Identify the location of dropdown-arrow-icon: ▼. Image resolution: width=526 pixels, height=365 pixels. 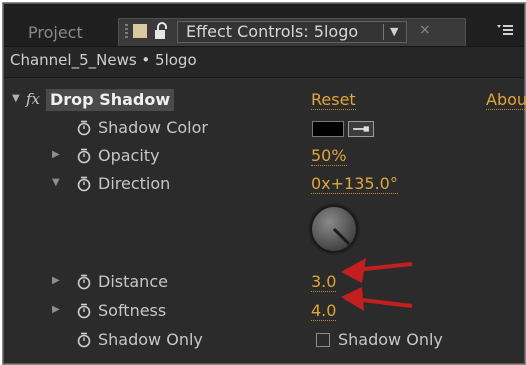
(394, 32).